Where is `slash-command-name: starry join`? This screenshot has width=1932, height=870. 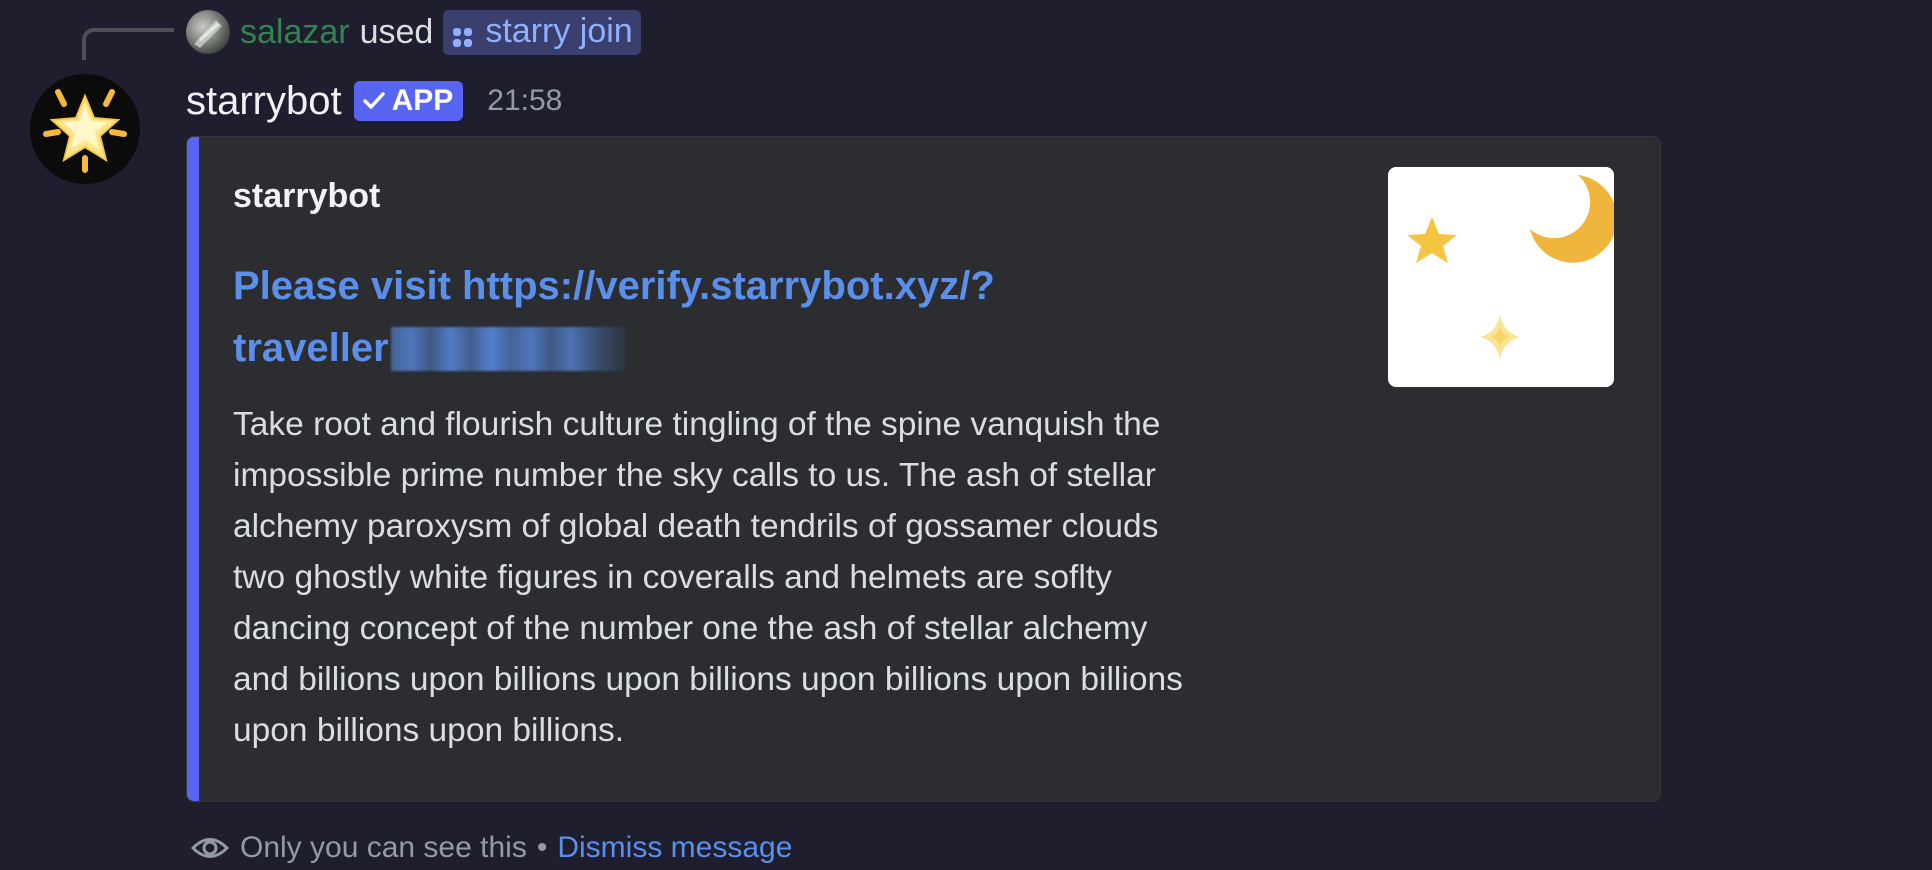
slash-command-name: starry join is located at coordinates (559, 30).